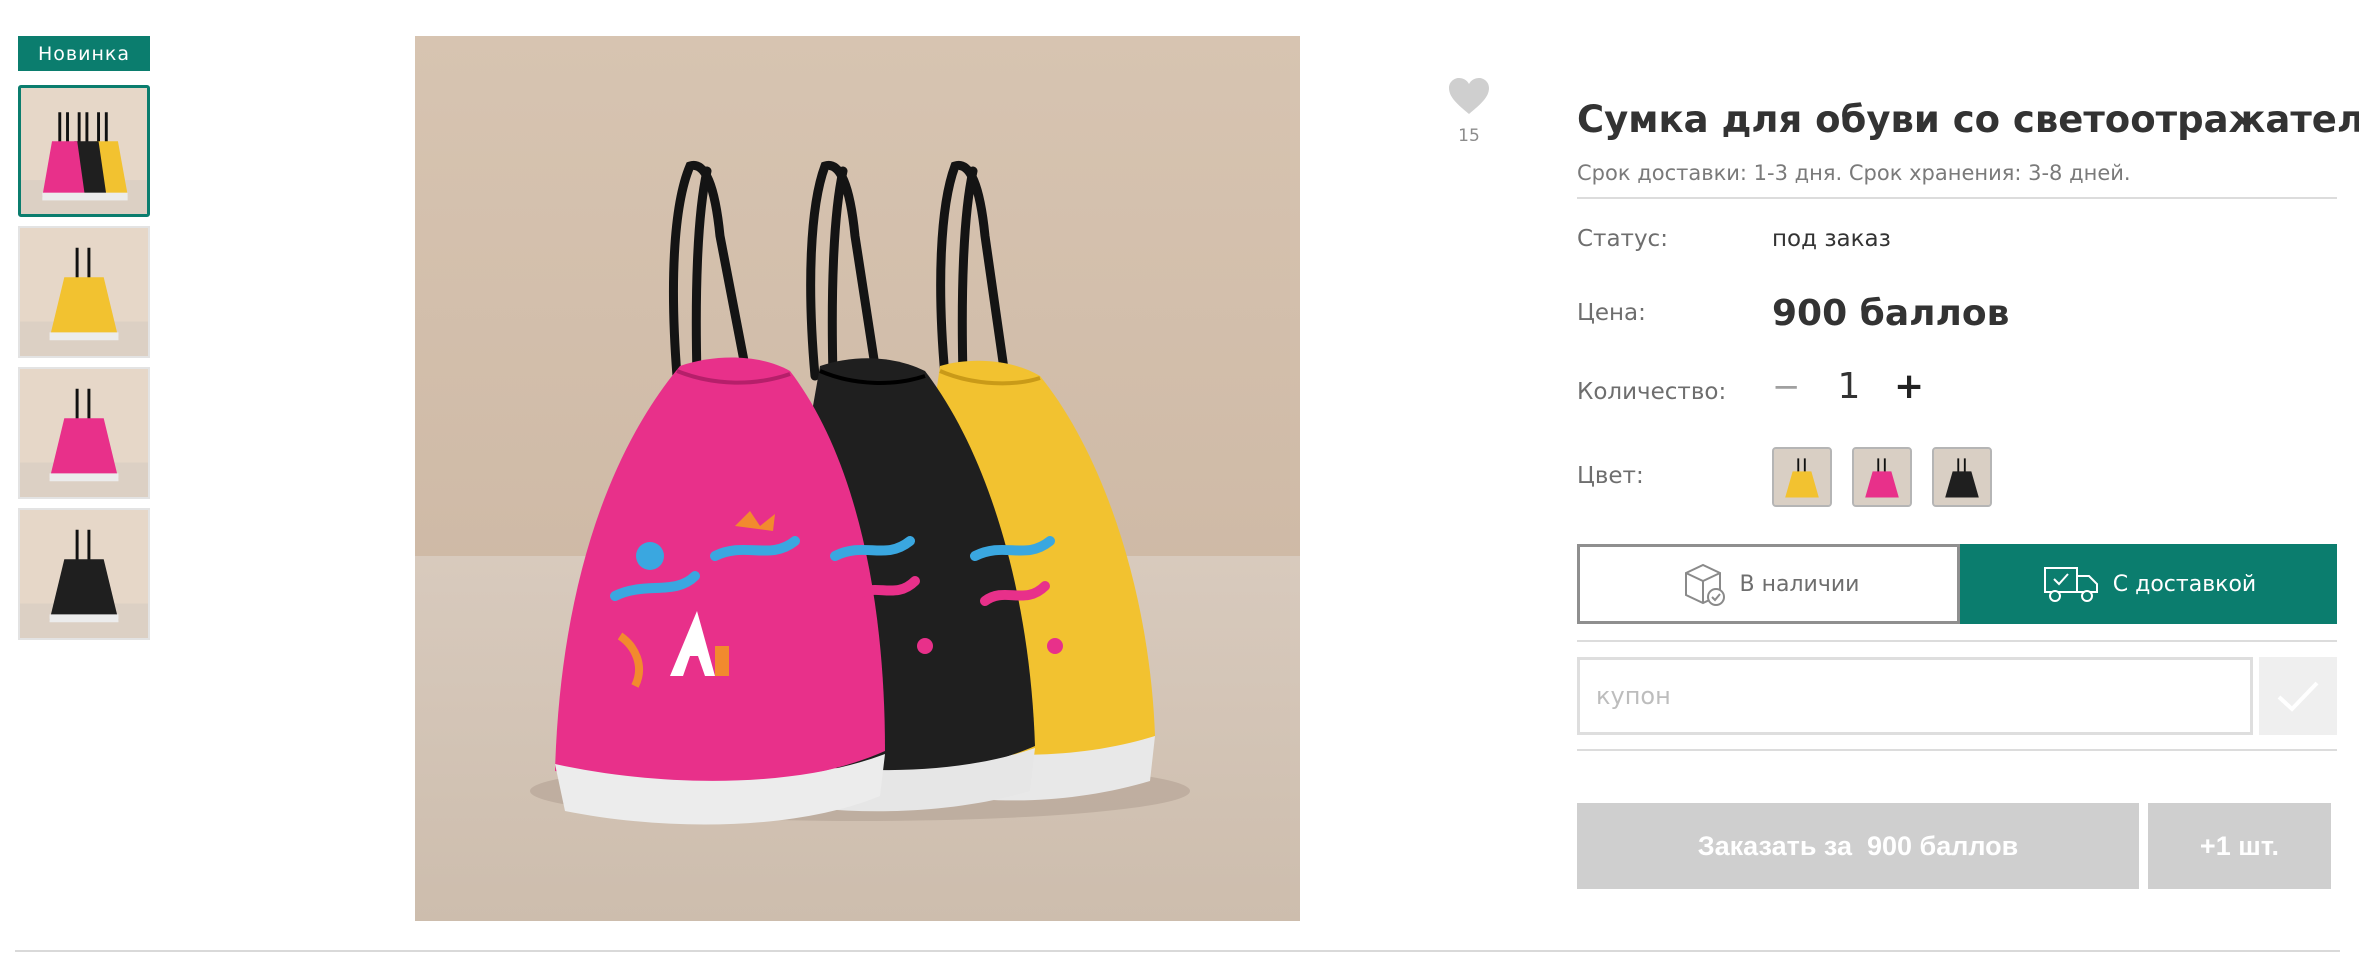 This screenshot has width=2359, height=967. I want to click on quantity-value: 1, so click(1849, 386).